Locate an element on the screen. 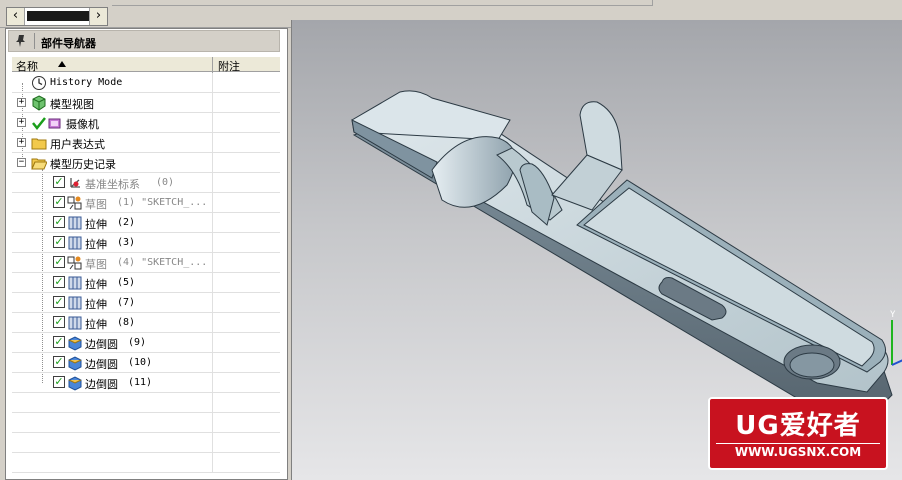  axis-y-label: Y is located at coordinates (893, 315).